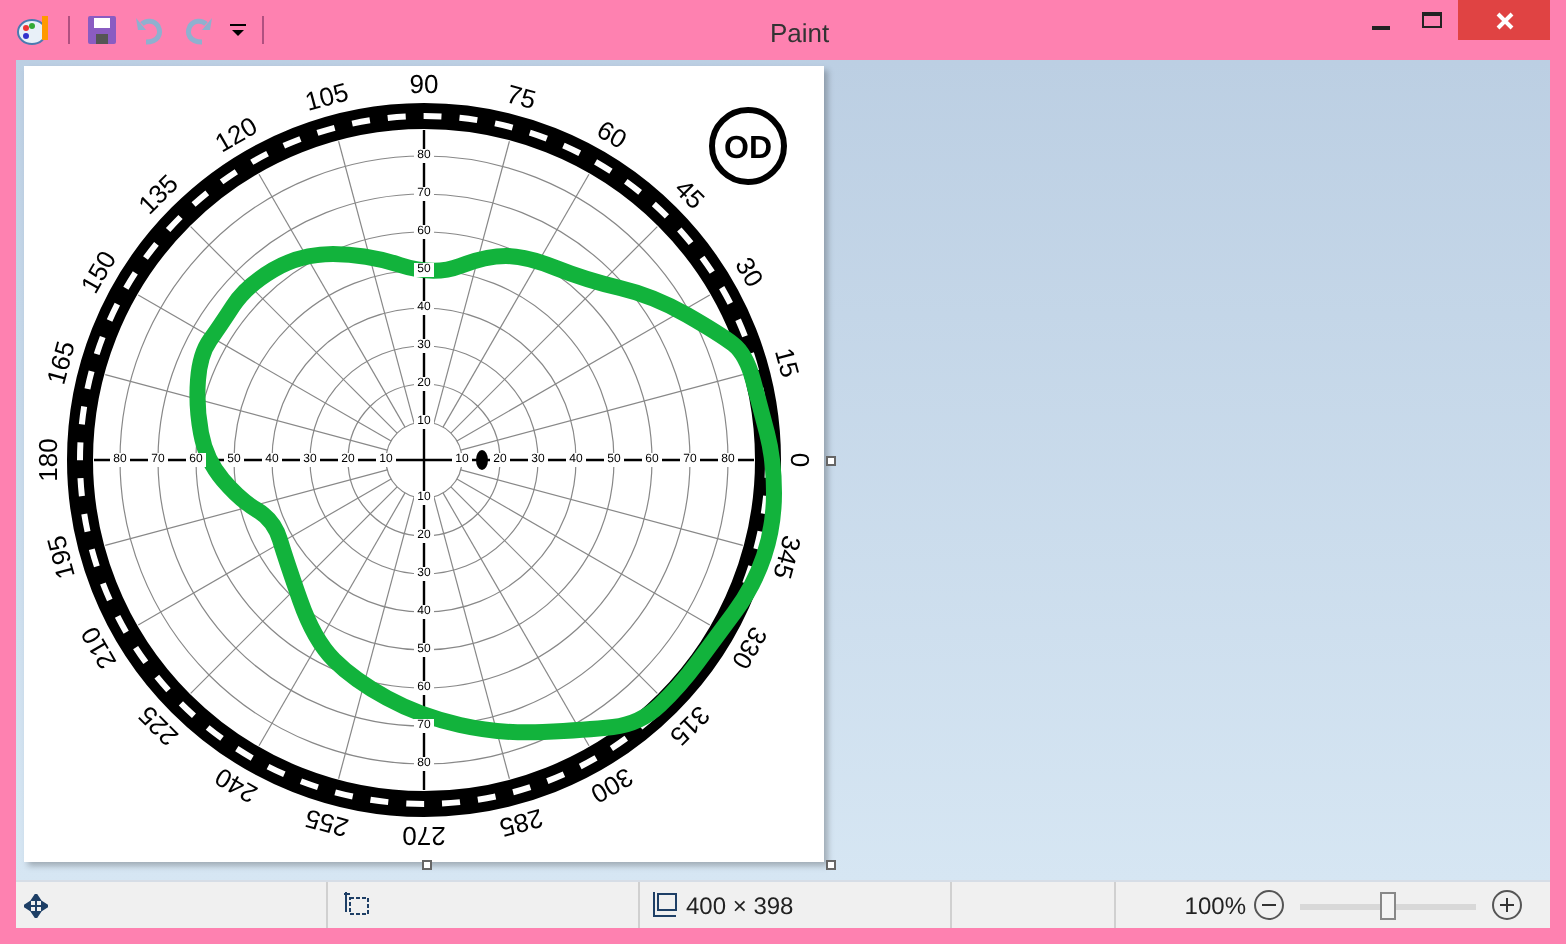 This screenshot has width=1566, height=944. I want to click on image-size-icon, so click(665, 905).